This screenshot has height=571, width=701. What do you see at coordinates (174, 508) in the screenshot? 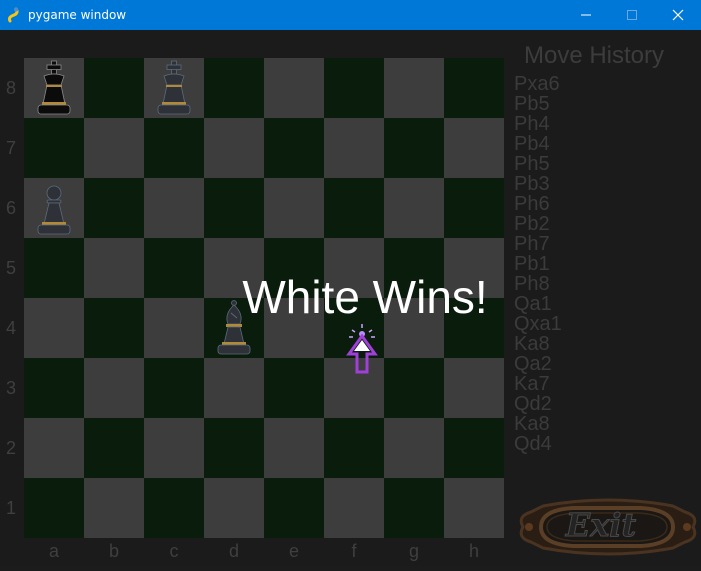
I see `square-c1` at bounding box center [174, 508].